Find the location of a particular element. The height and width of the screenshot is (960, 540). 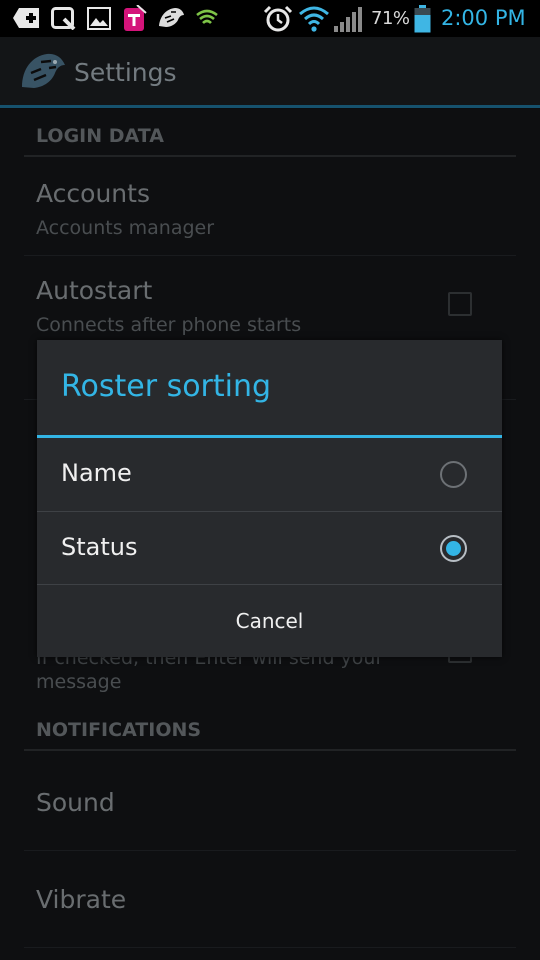

q-app-icon is located at coordinates (63, 18).